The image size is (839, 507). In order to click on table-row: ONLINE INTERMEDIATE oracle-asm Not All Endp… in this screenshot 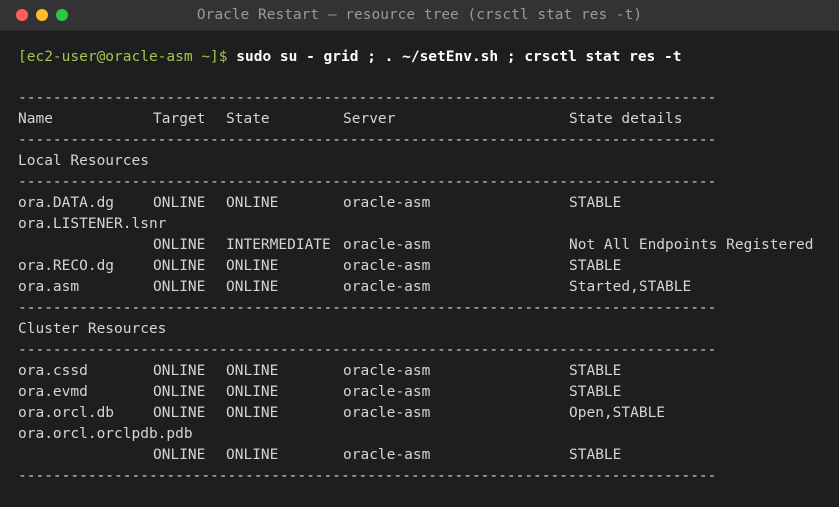, I will do `click(428, 245)`.